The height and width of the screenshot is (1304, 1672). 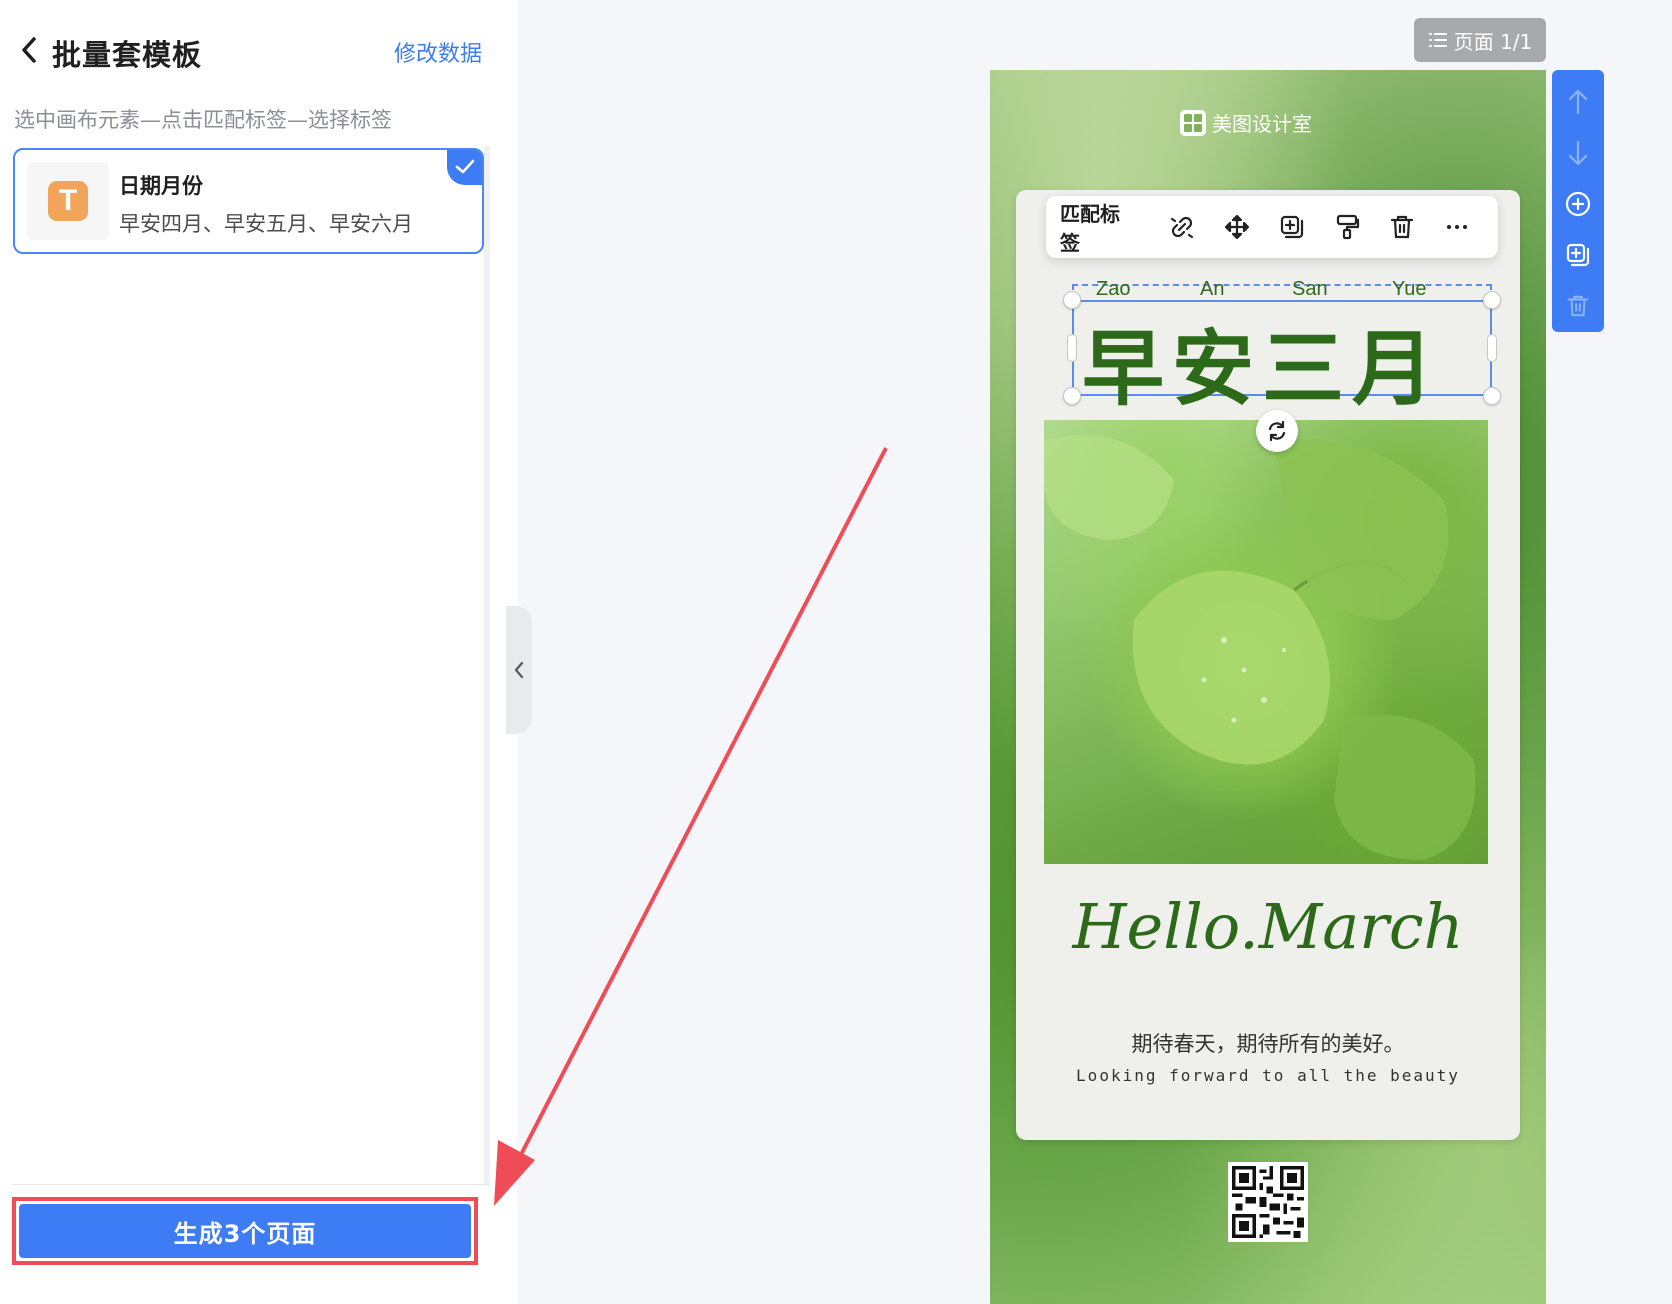 What do you see at coordinates (266, 224) in the screenshot?
I see `tag-values: 早安四月、早安五月、早安六月` at bounding box center [266, 224].